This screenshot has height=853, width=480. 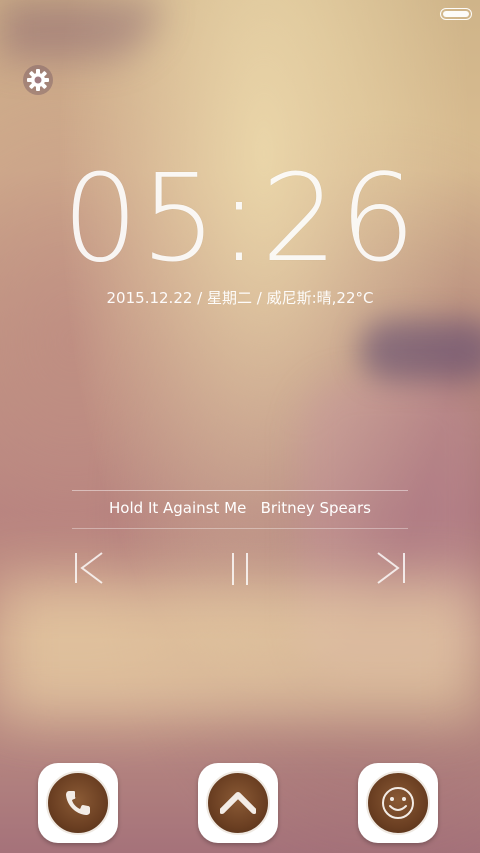 I want to click on phone-icon, so click(x=78, y=803).